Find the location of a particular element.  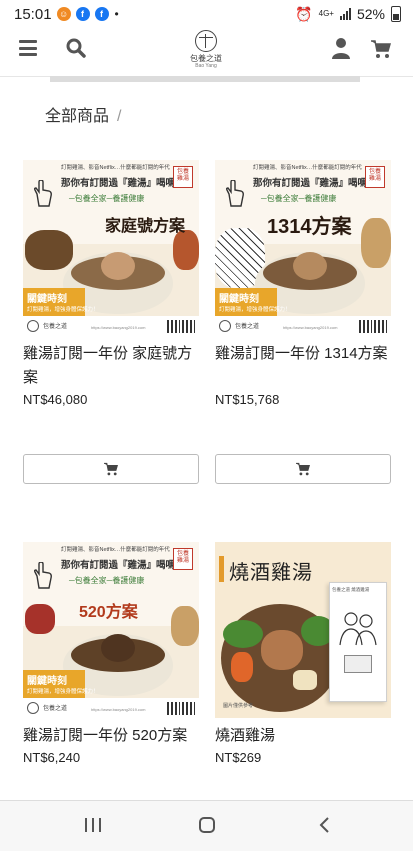

site-header: 包養之道 Bao Yang is located at coordinates (206, 52).